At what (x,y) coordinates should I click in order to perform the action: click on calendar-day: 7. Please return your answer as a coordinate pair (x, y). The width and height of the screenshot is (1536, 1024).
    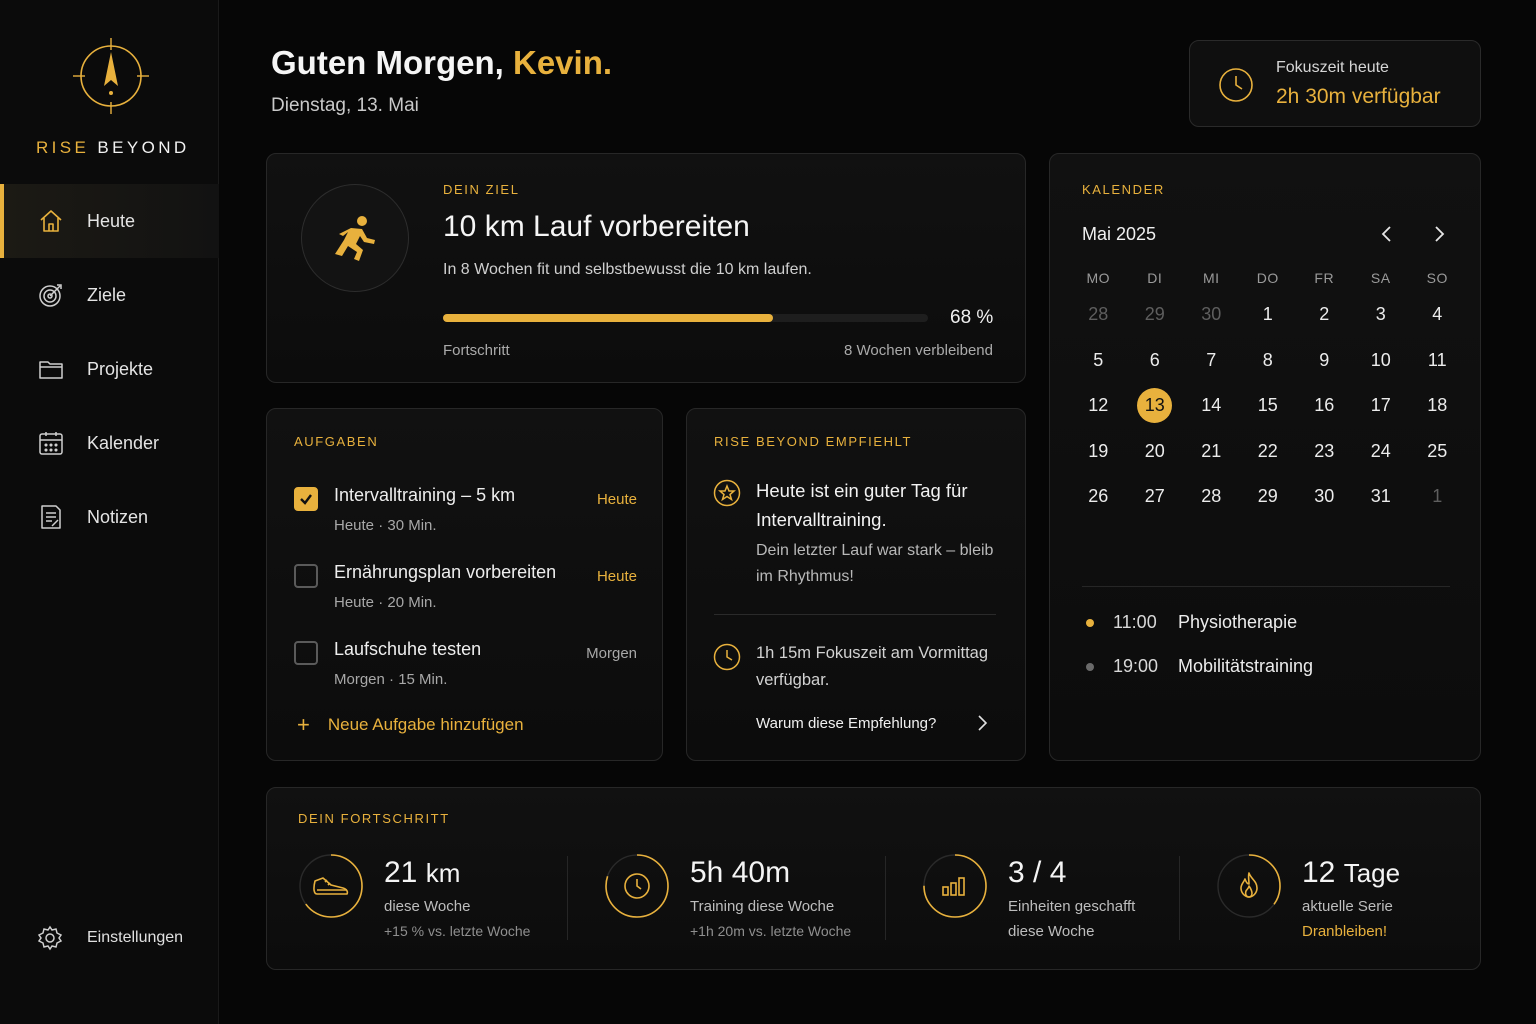
    Looking at the image, I should click on (1211, 361).